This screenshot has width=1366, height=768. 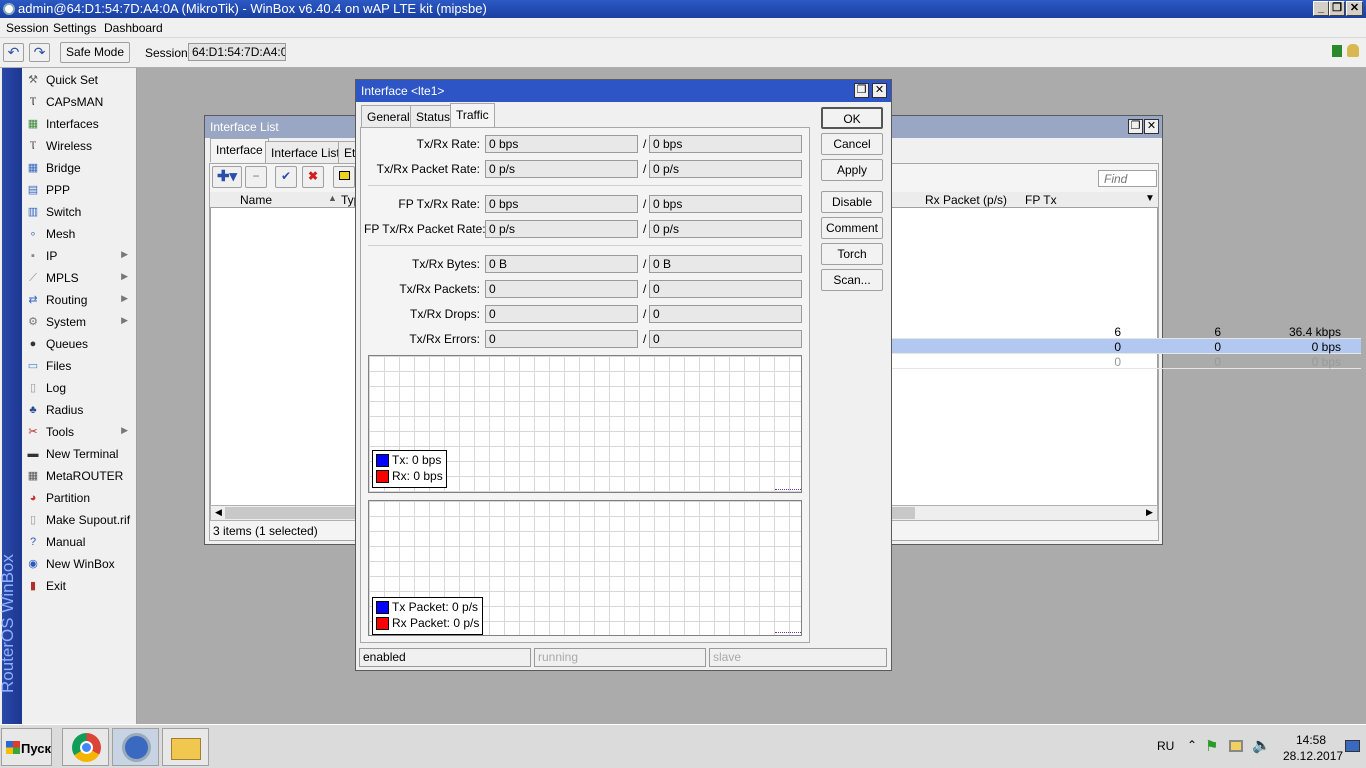 What do you see at coordinates (256, 200) in the screenshot?
I see `col-name: Name` at bounding box center [256, 200].